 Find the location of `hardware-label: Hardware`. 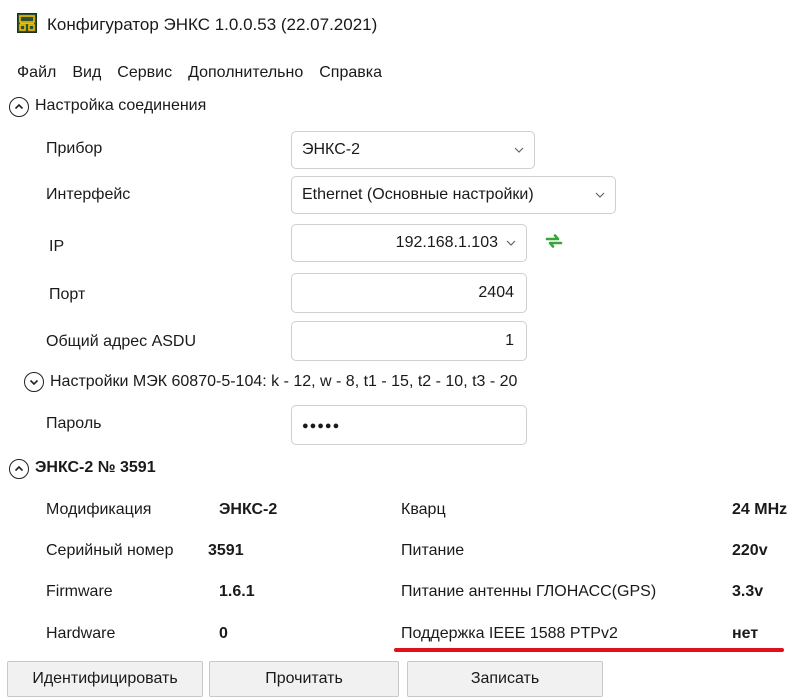

hardware-label: Hardware is located at coordinates (81, 633).